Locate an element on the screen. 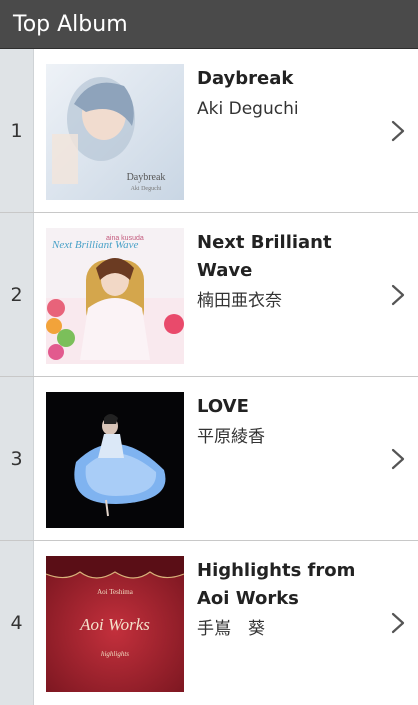 The width and height of the screenshot is (418, 705). album-cover-aoi-works: Aoi Teshima Aoi Works highlights is located at coordinates (115, 624).